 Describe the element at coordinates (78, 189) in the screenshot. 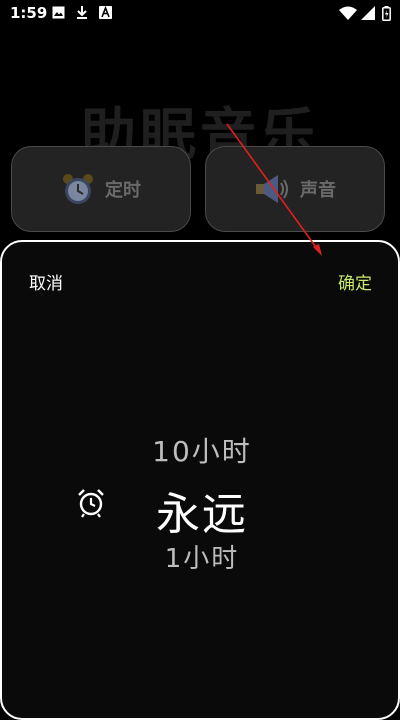

I see `alarm-clock-icon` at that location.